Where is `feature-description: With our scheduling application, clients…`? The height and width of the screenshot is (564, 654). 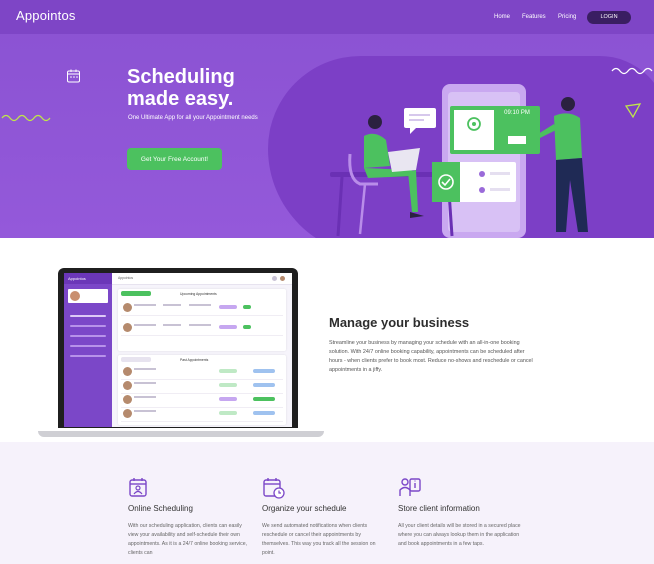 feature-description: With our scheduling application, clients… is located at coordinates (188, 539).